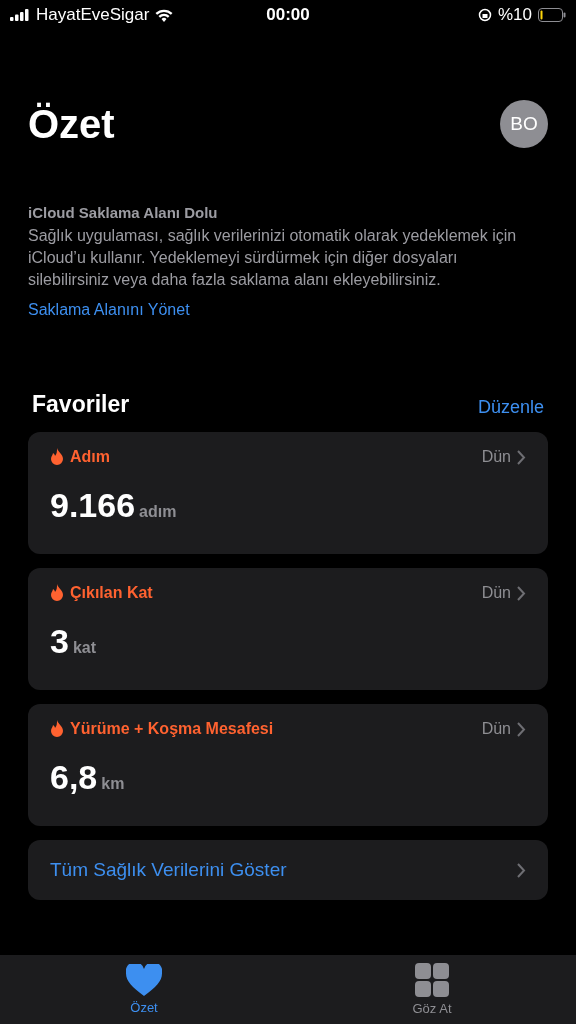 This screenshot has width=576, height=1024. Describe the element at coordinates (93, 505) in the screenshot. I see `metric-value: 9.166` at that location.